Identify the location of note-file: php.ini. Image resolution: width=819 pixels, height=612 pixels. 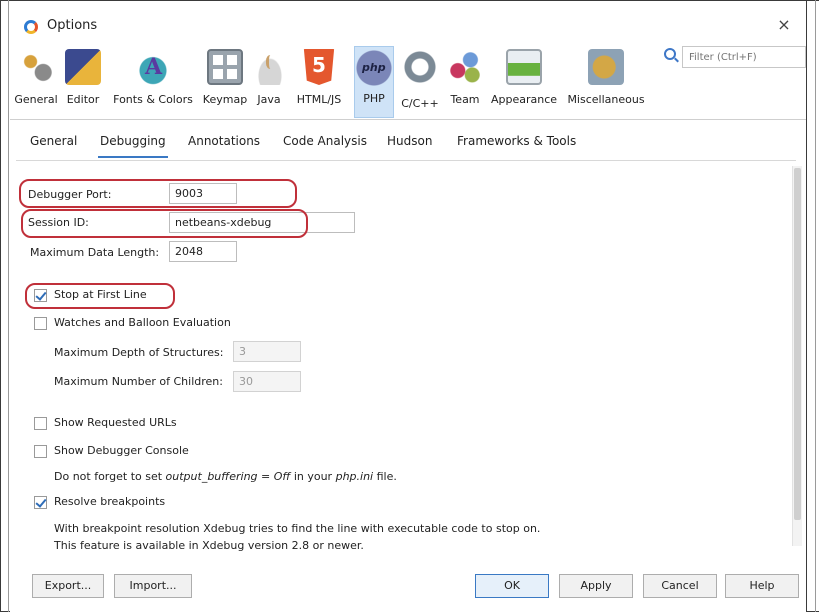
(354, 476).